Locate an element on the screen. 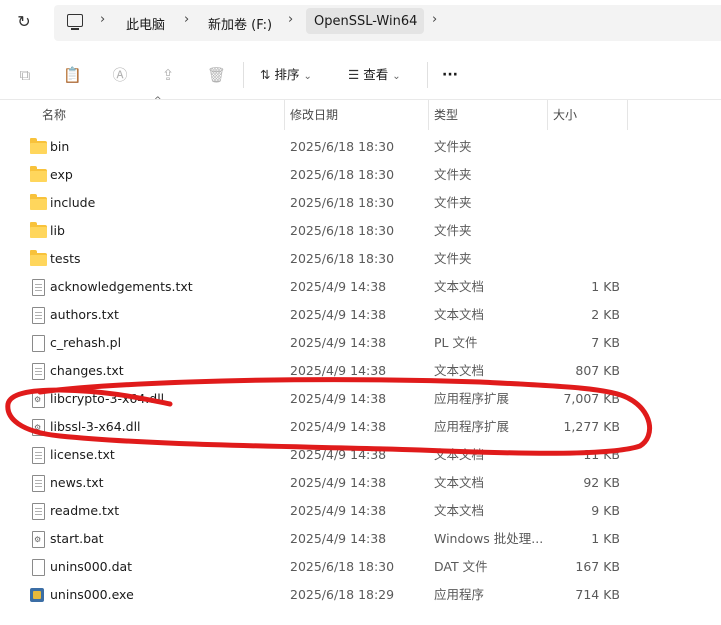 The width and height of the screenshot is (721, 625). sort-icon: ⇅ is located at coordinates (265, 74).